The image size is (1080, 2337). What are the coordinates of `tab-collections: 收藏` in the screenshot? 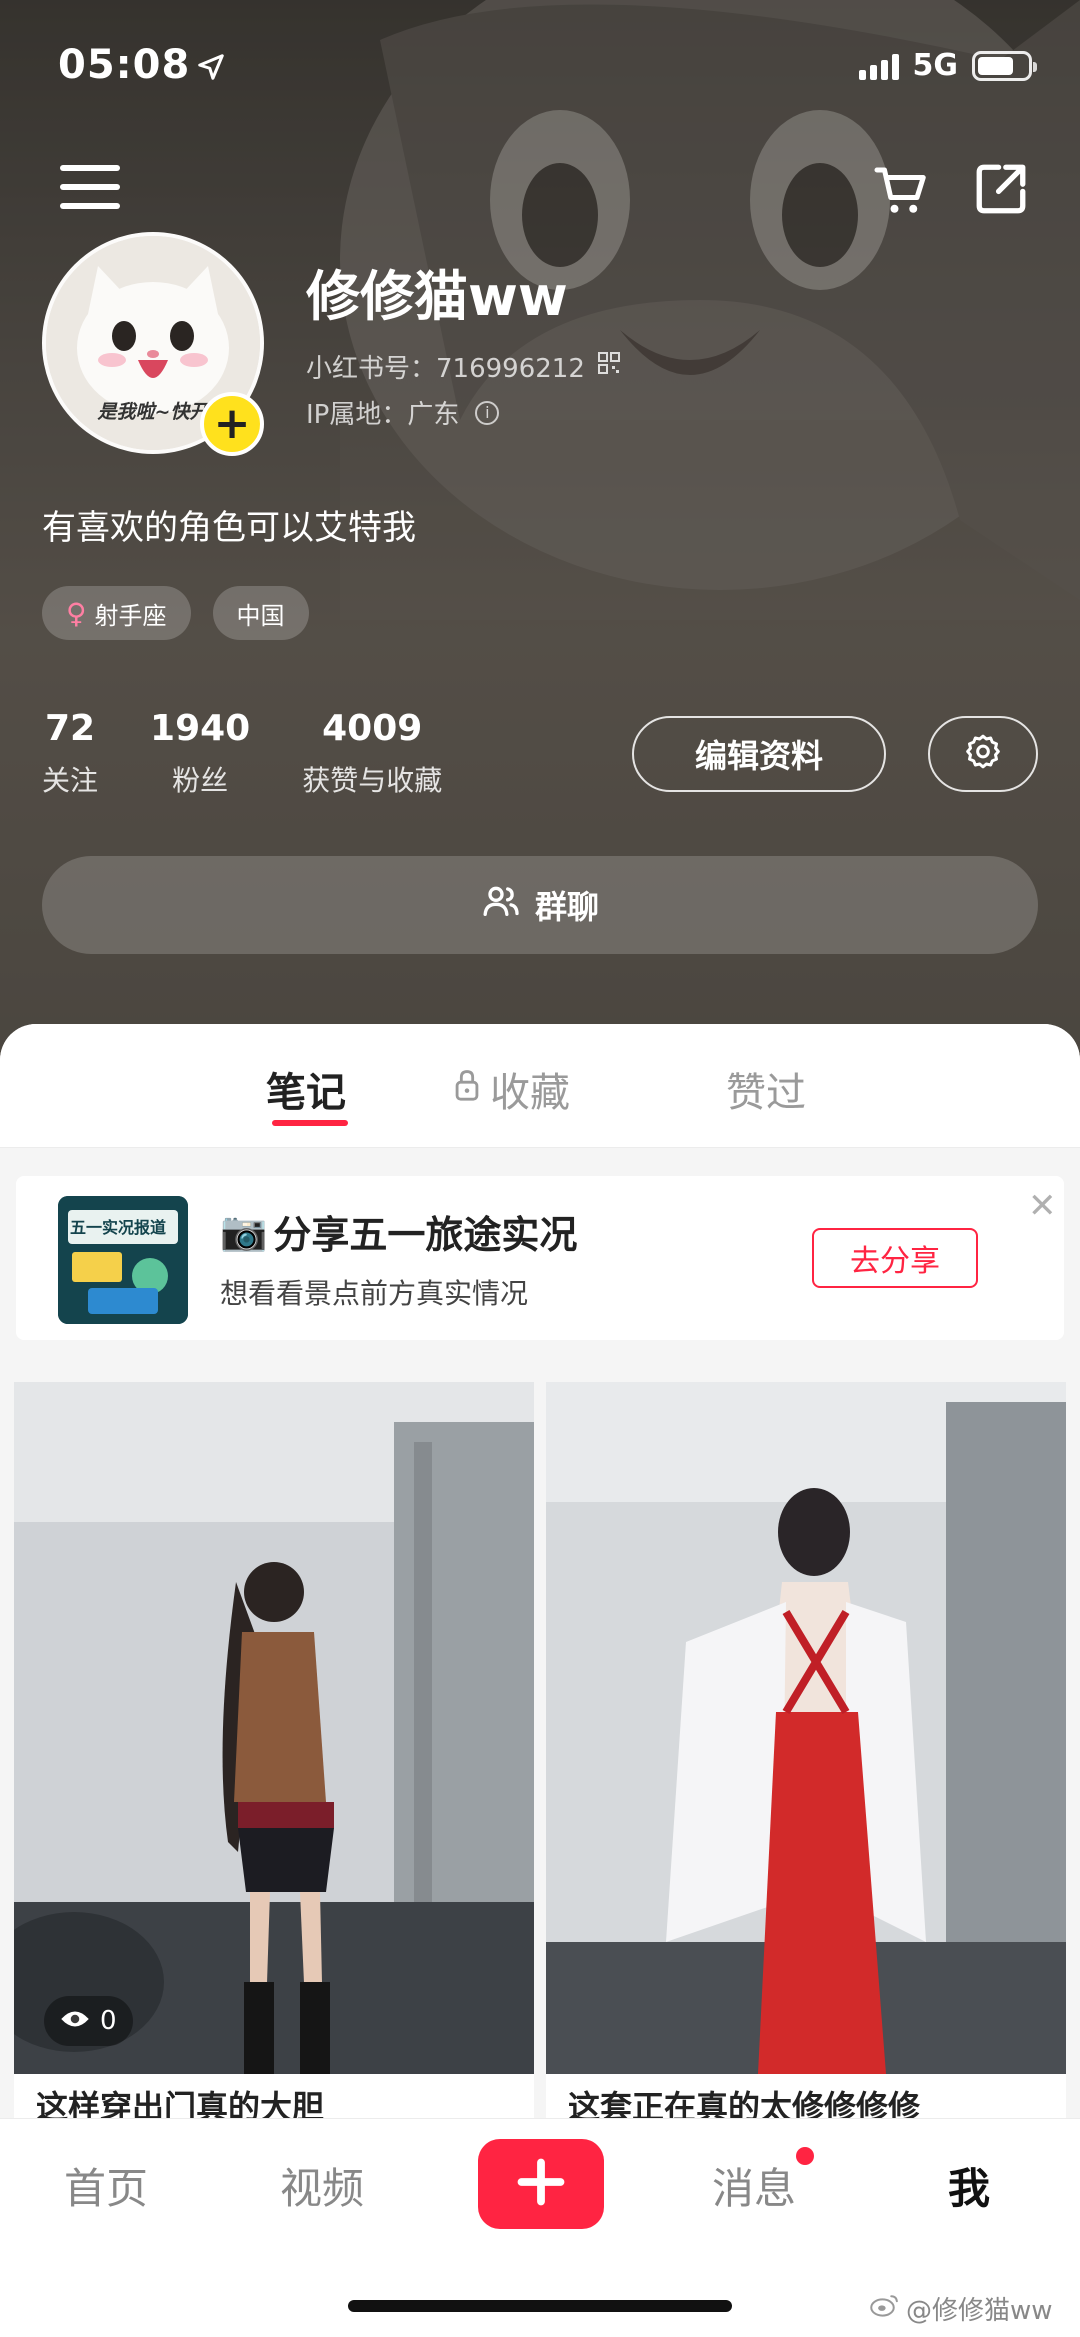 It's located at (511, 1089).